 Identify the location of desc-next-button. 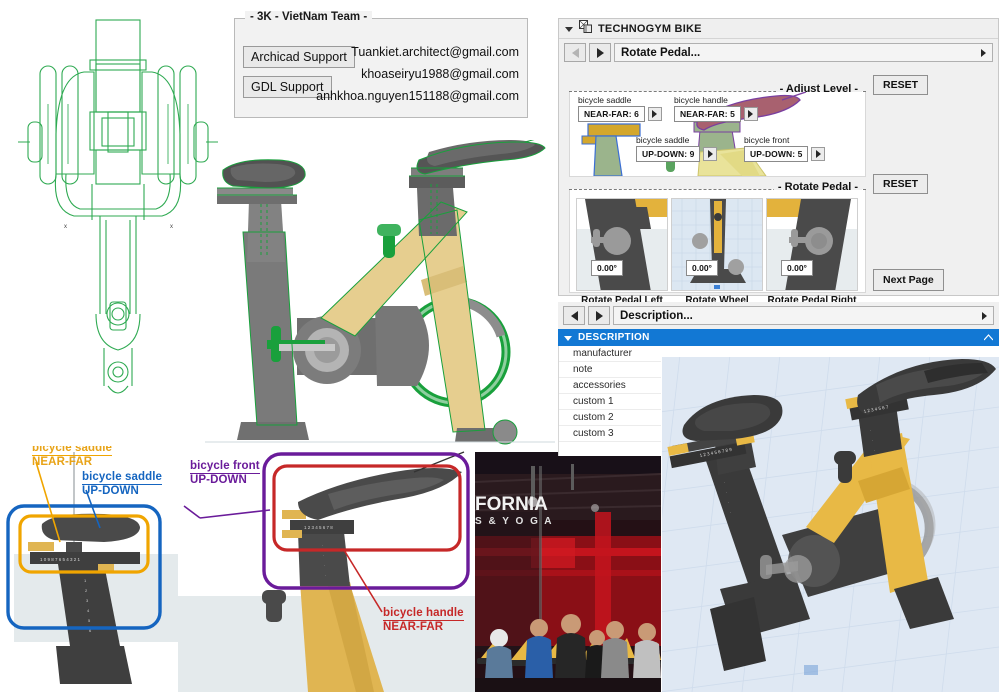
(599, 315).